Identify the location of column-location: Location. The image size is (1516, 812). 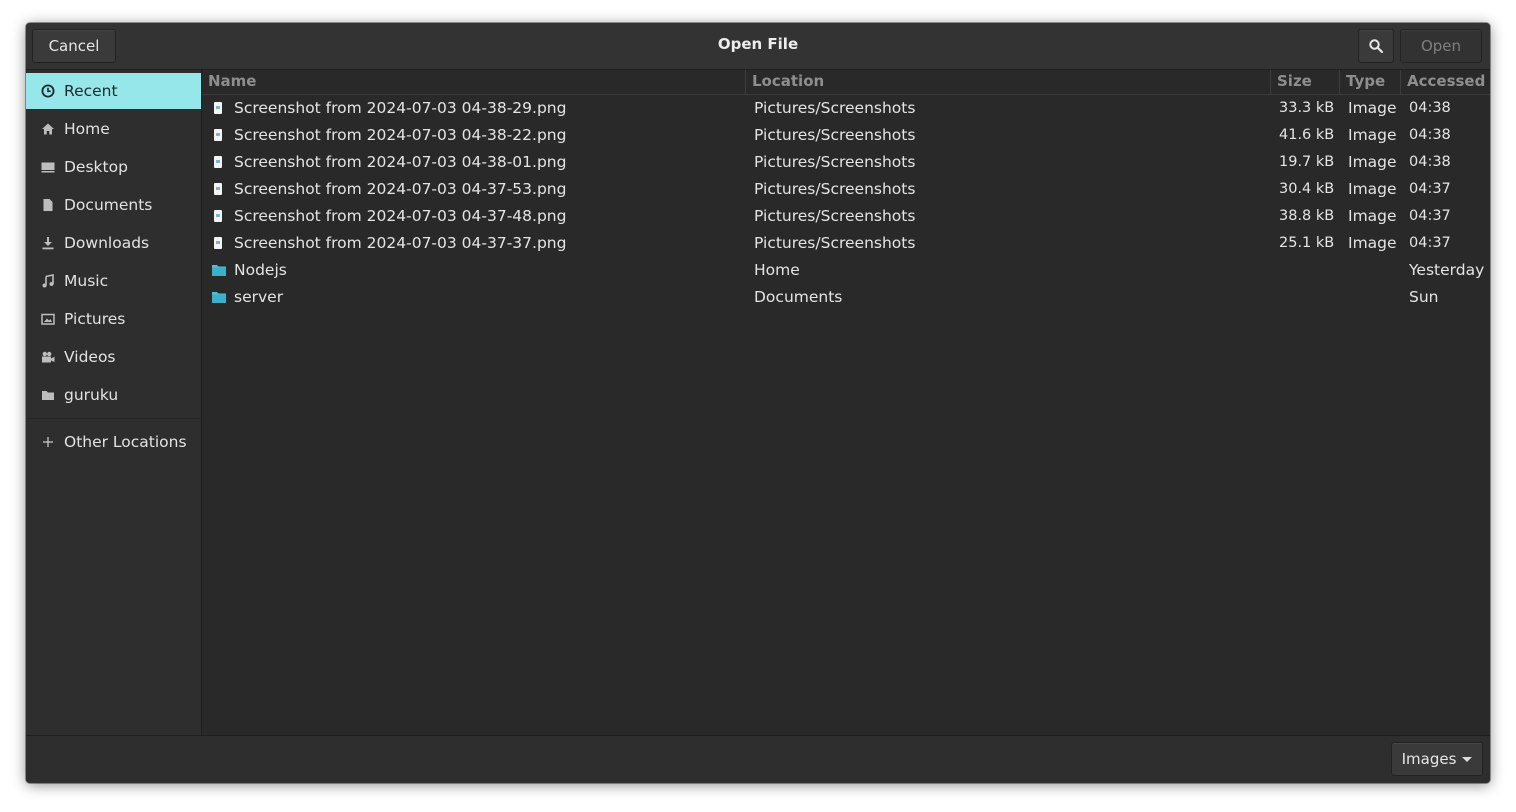
(788, 81).